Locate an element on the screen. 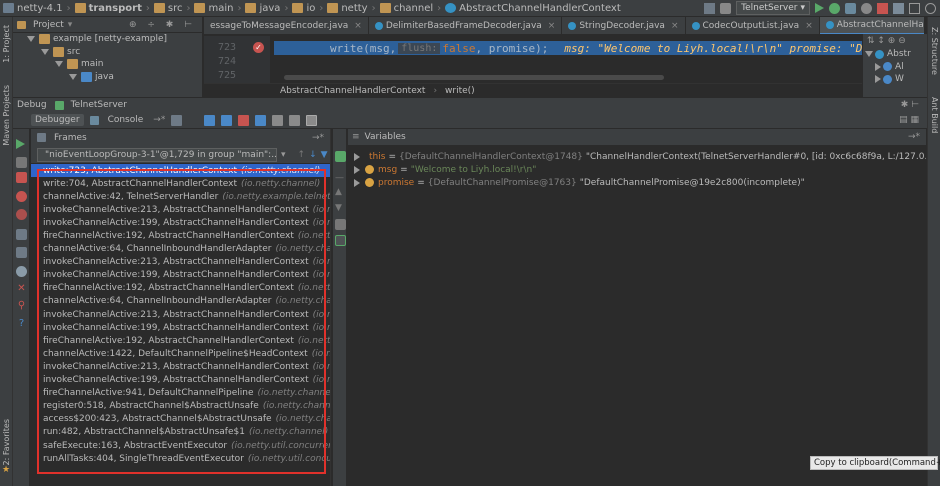 This screenshot has height=486, width=940. maven-projects-tool-button: Maven Projects is located at coordinates (6, 115).